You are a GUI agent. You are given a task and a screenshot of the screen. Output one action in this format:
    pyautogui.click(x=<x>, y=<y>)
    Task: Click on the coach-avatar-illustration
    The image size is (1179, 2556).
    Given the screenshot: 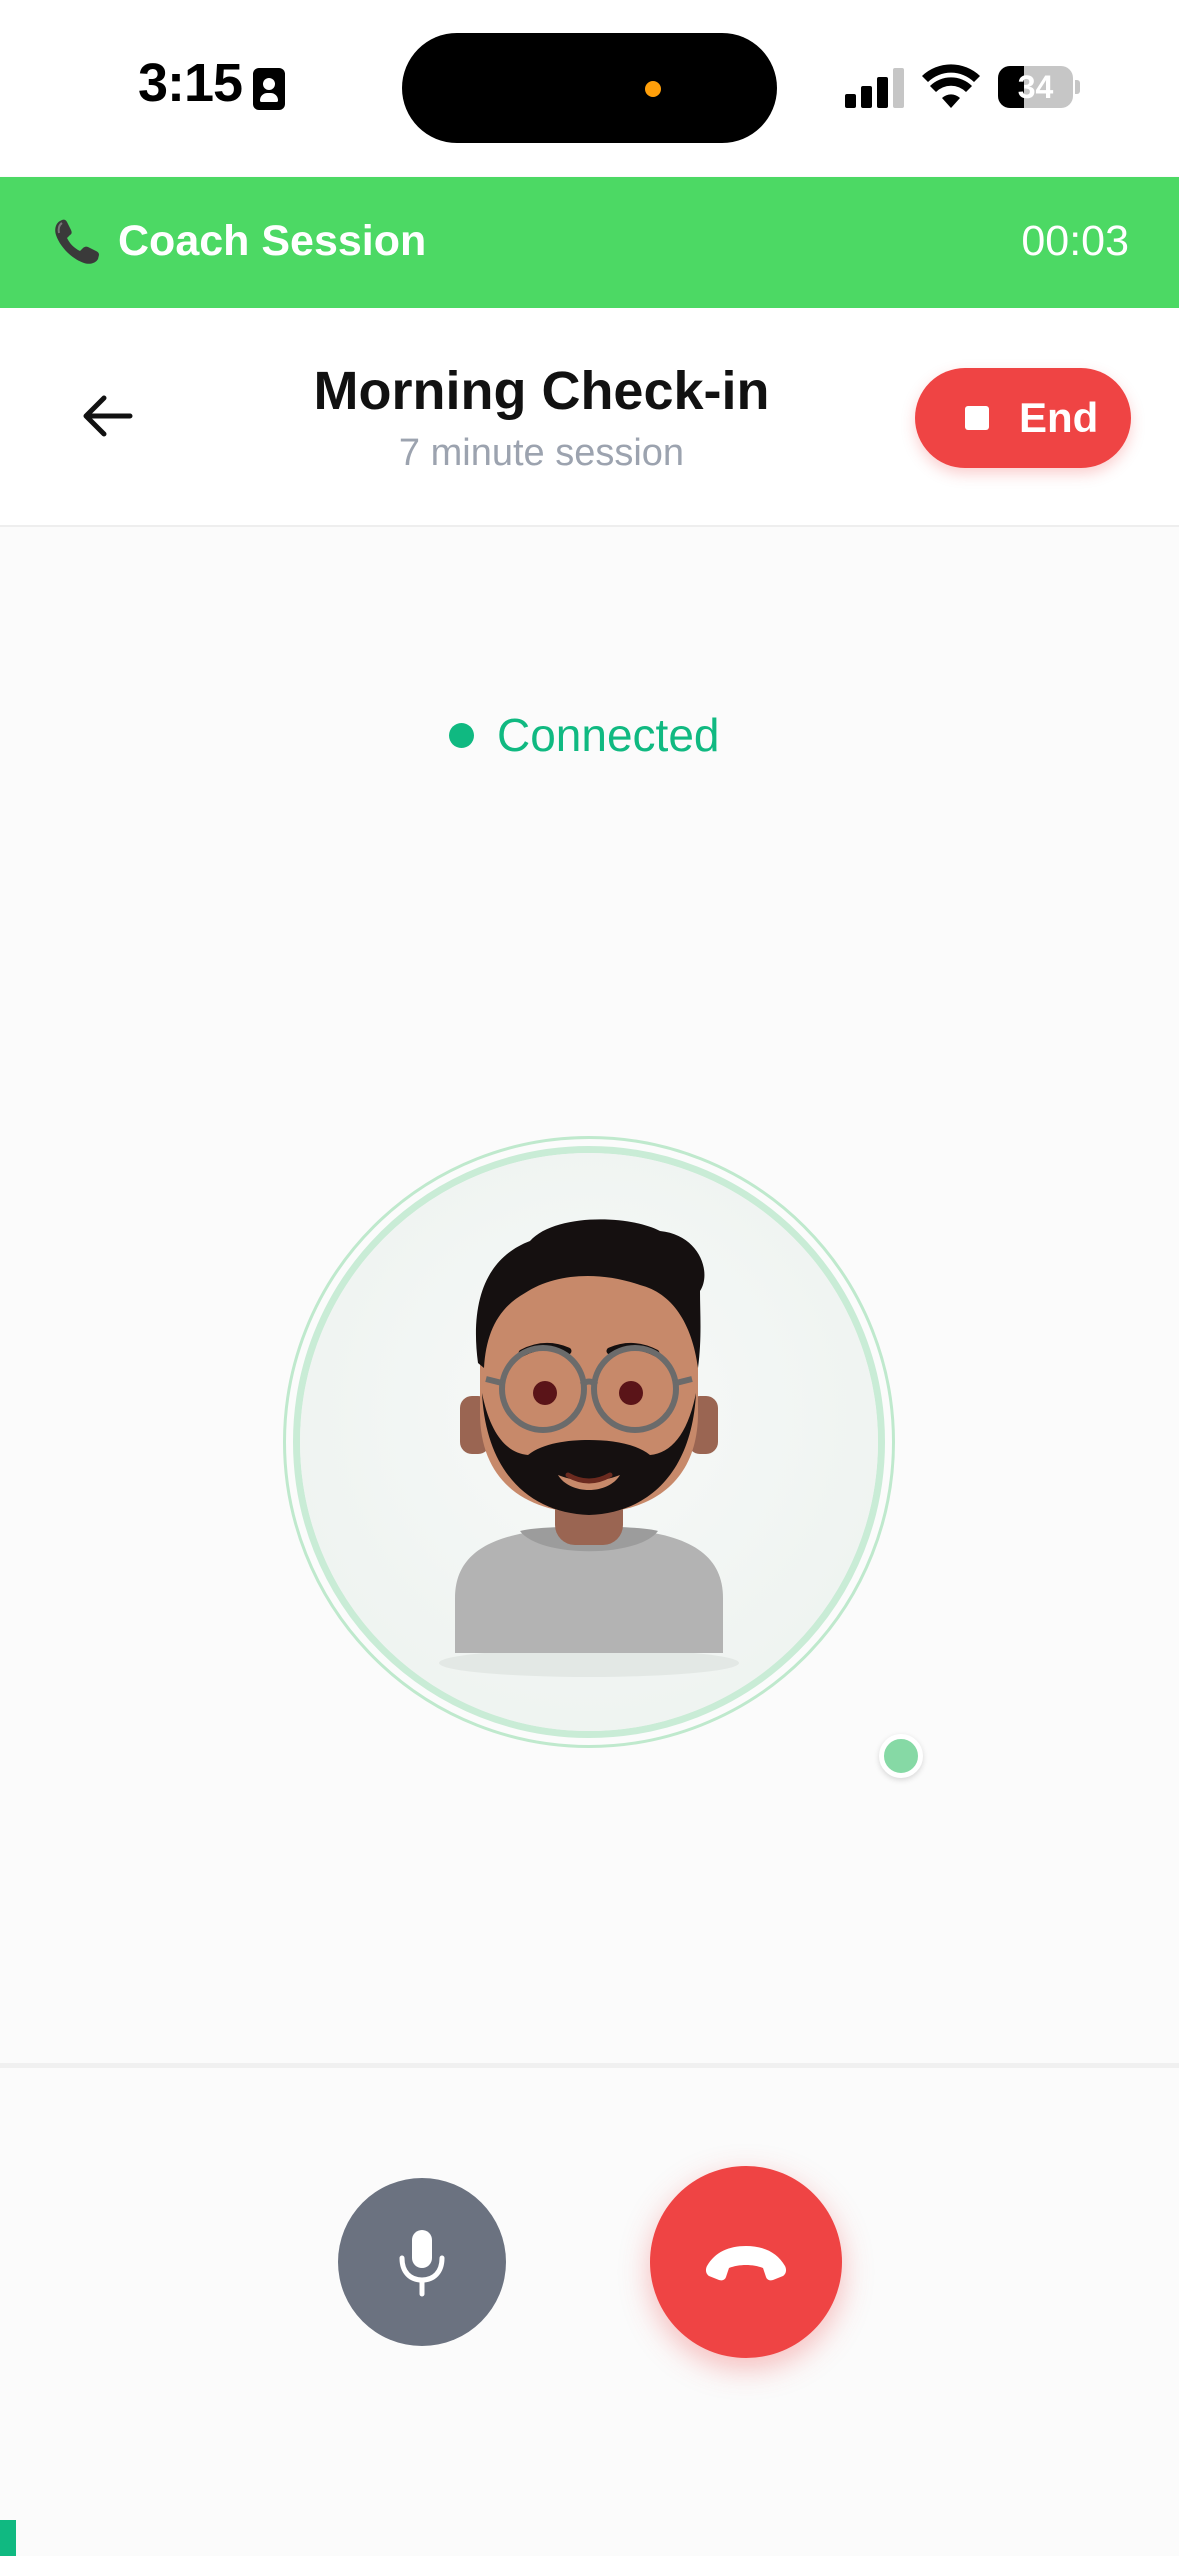 What is the action you would take?
    pyautogui.click(x=589, y=1442)
    